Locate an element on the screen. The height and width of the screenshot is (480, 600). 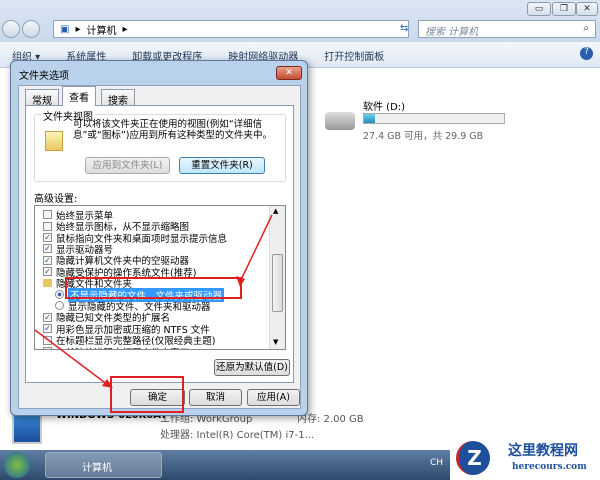
watermark-url: herecours.com is located at coordinates (549, 467).